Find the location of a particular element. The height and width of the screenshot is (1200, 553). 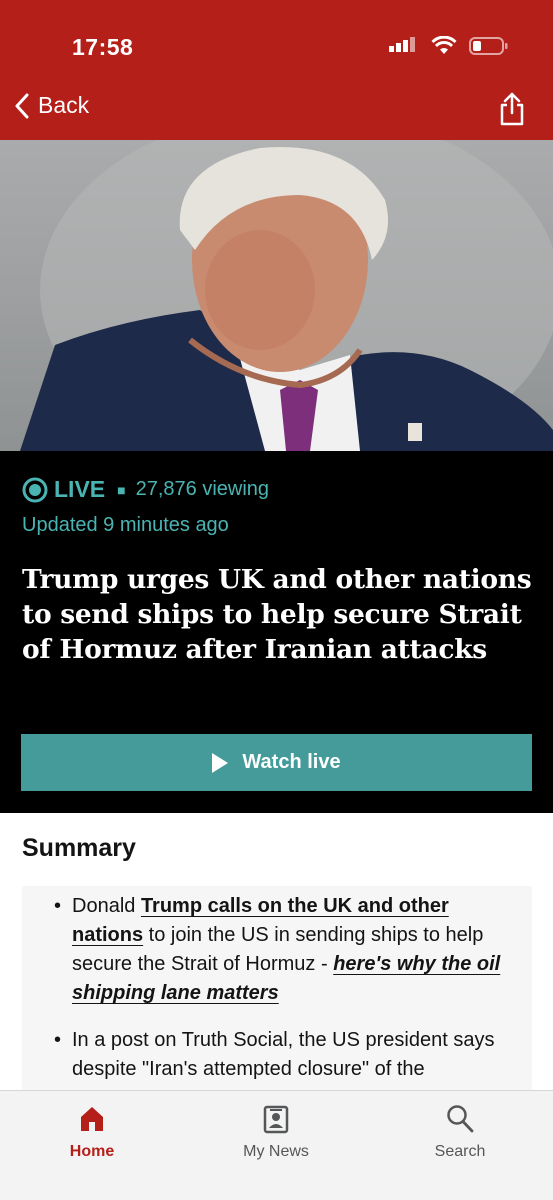

back-label: Back is located at coordinates (64, 105).